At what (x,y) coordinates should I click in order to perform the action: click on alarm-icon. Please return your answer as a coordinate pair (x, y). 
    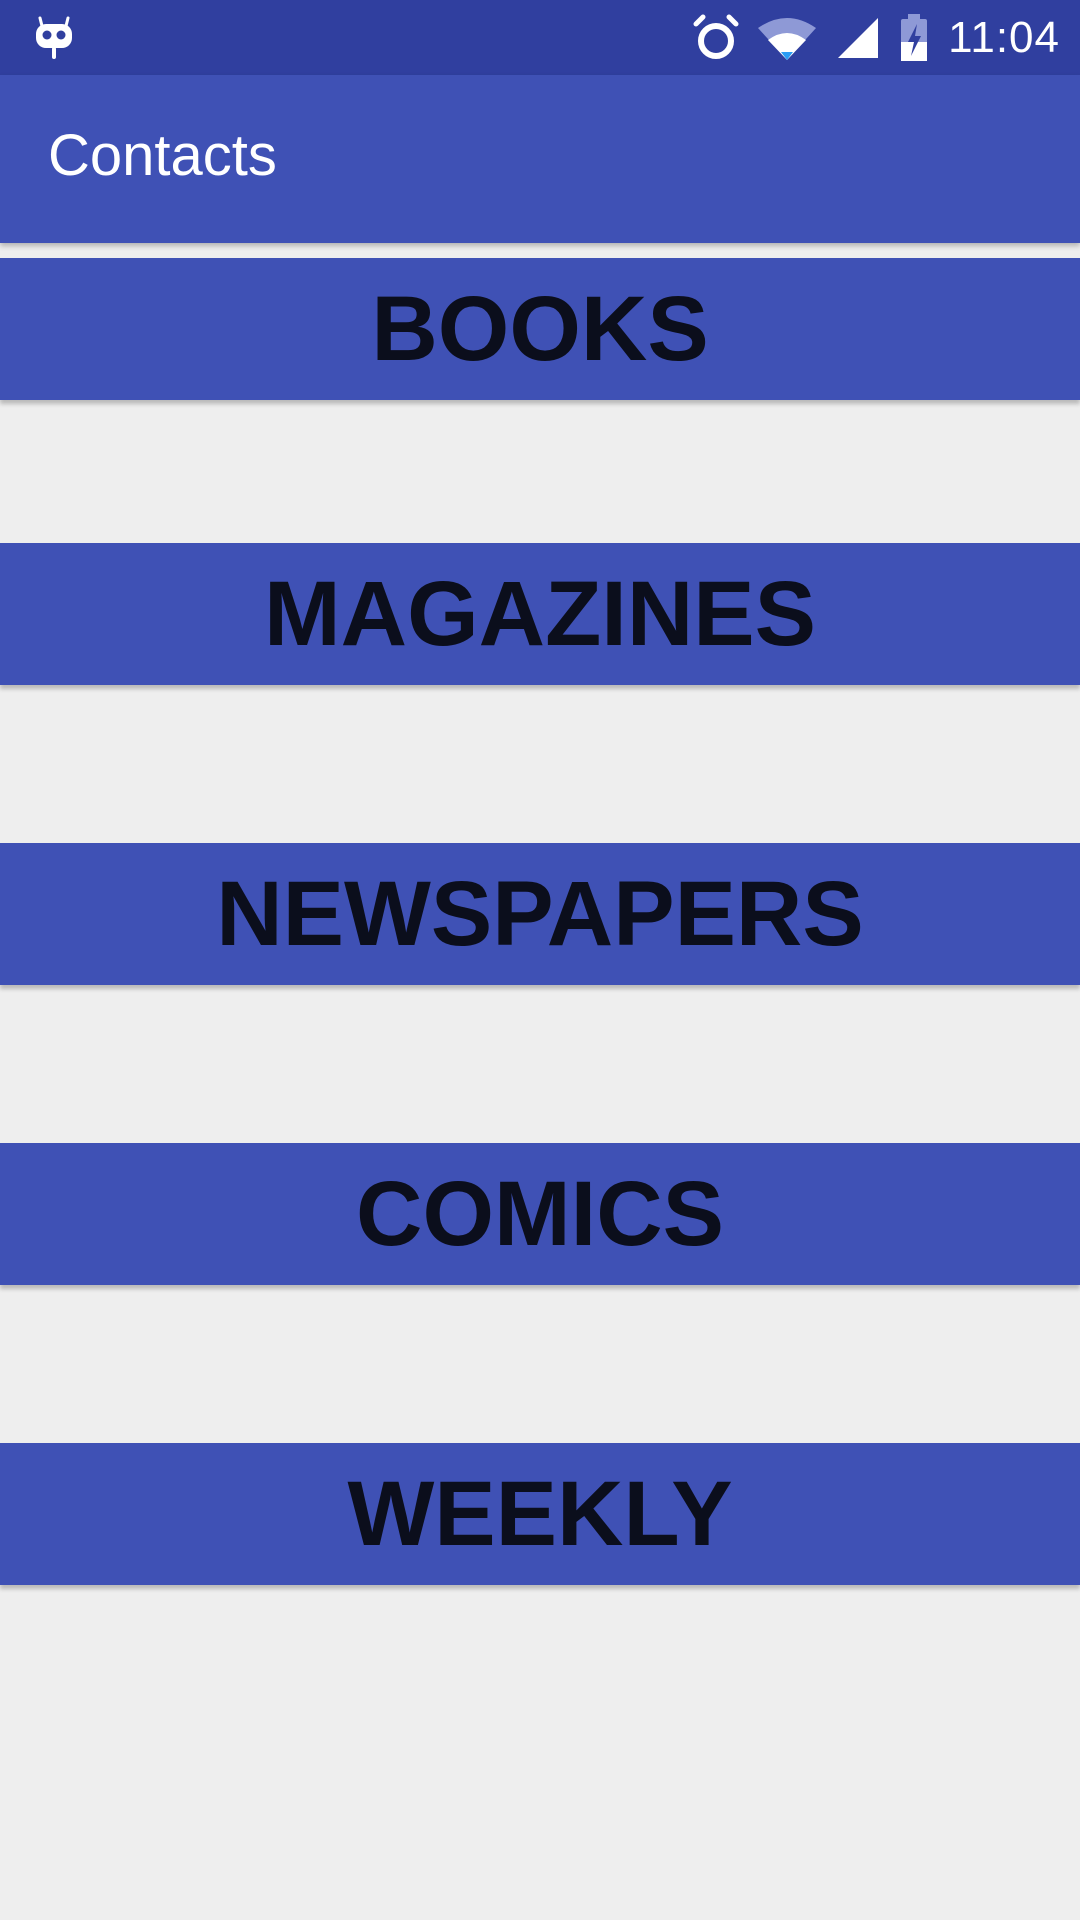
    Looking at the image, I should click on (716, 38).